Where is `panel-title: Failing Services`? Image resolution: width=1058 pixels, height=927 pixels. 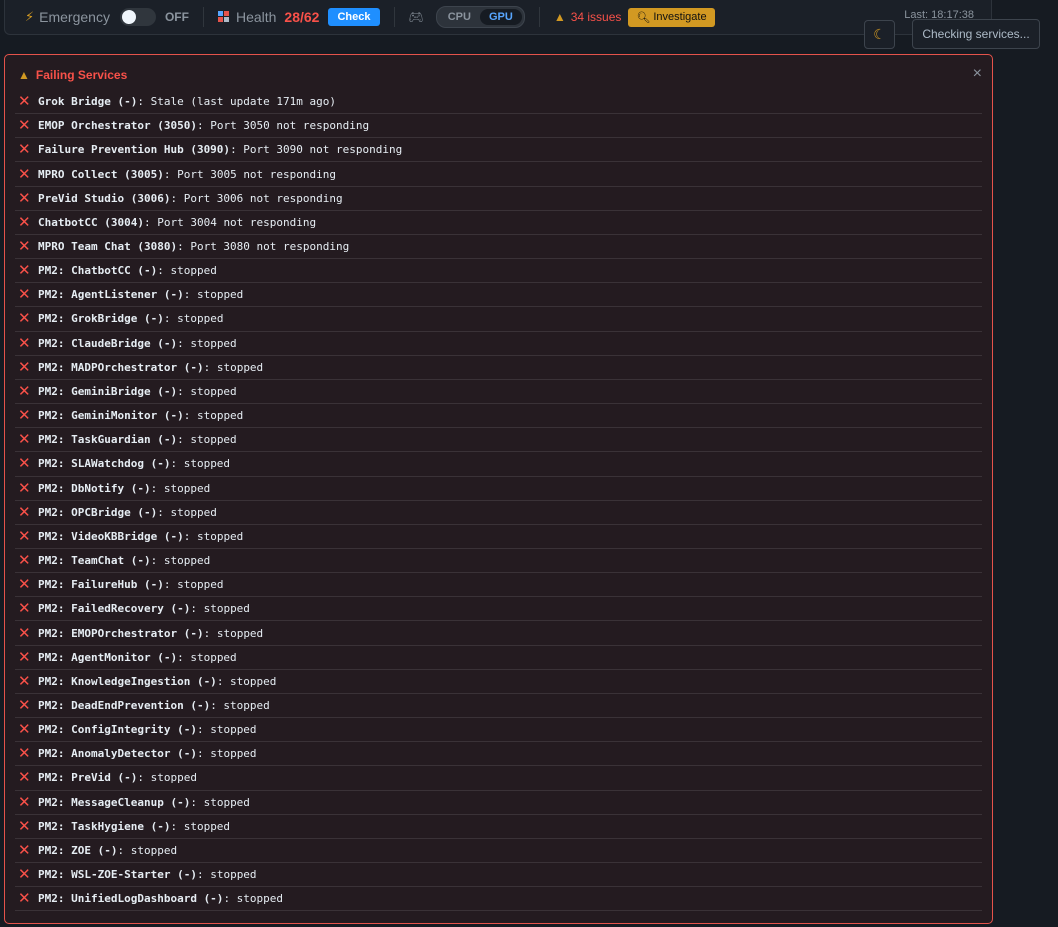 panel-title: Failing Services is located at coordinates (81, 75).